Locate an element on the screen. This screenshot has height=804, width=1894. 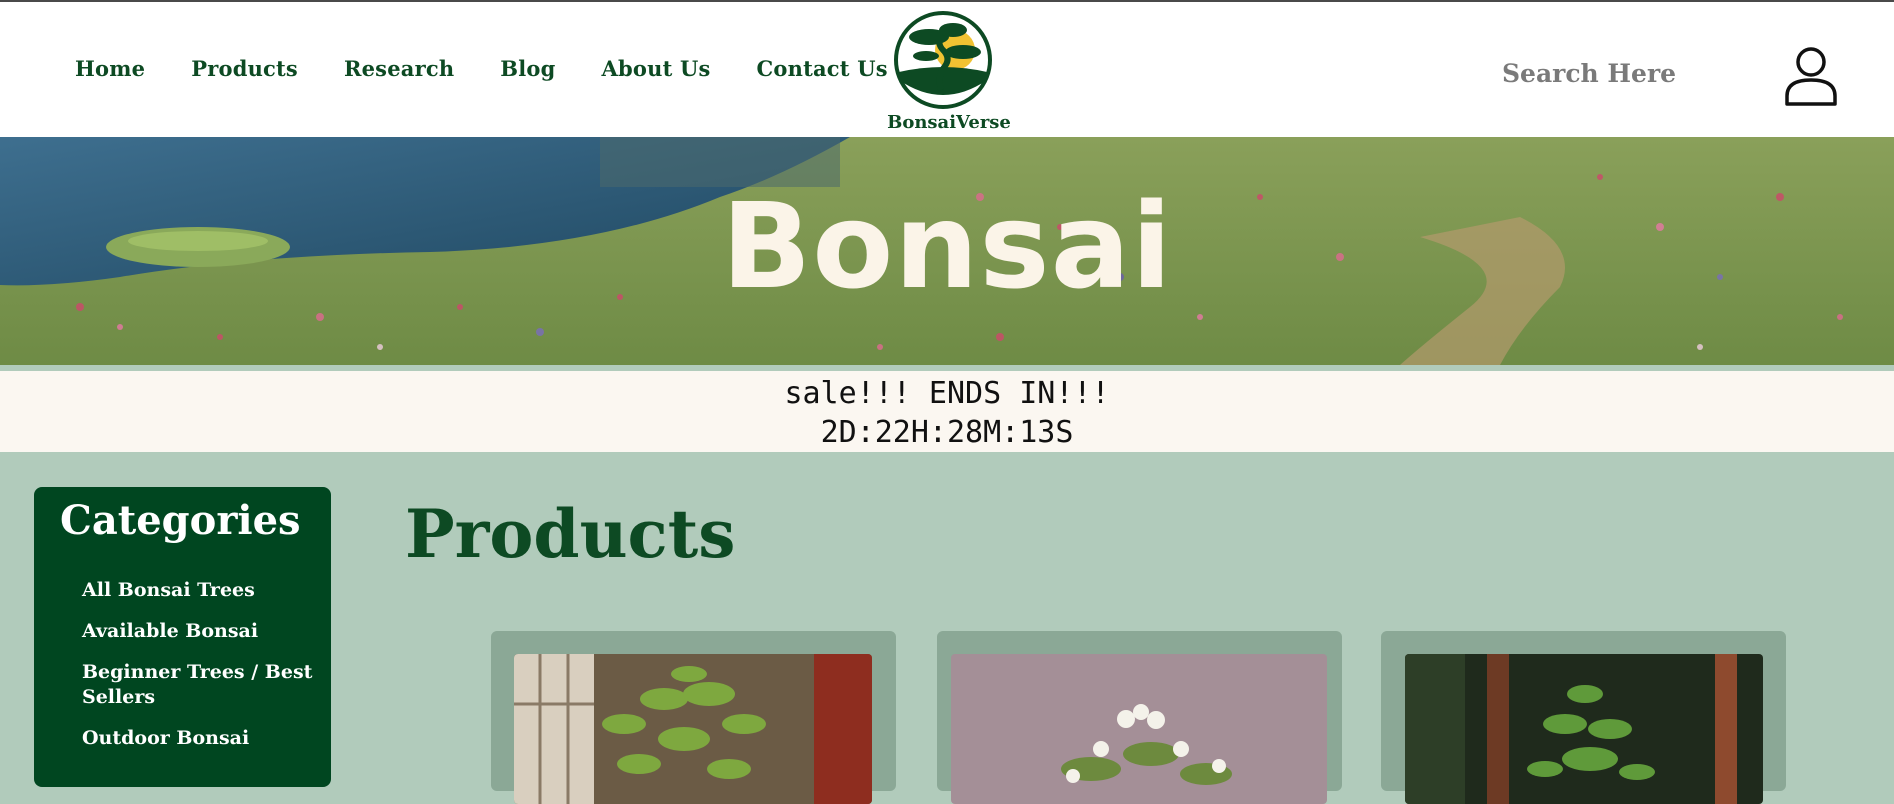
categories-title: Categories is located at coordinates (180, 520).